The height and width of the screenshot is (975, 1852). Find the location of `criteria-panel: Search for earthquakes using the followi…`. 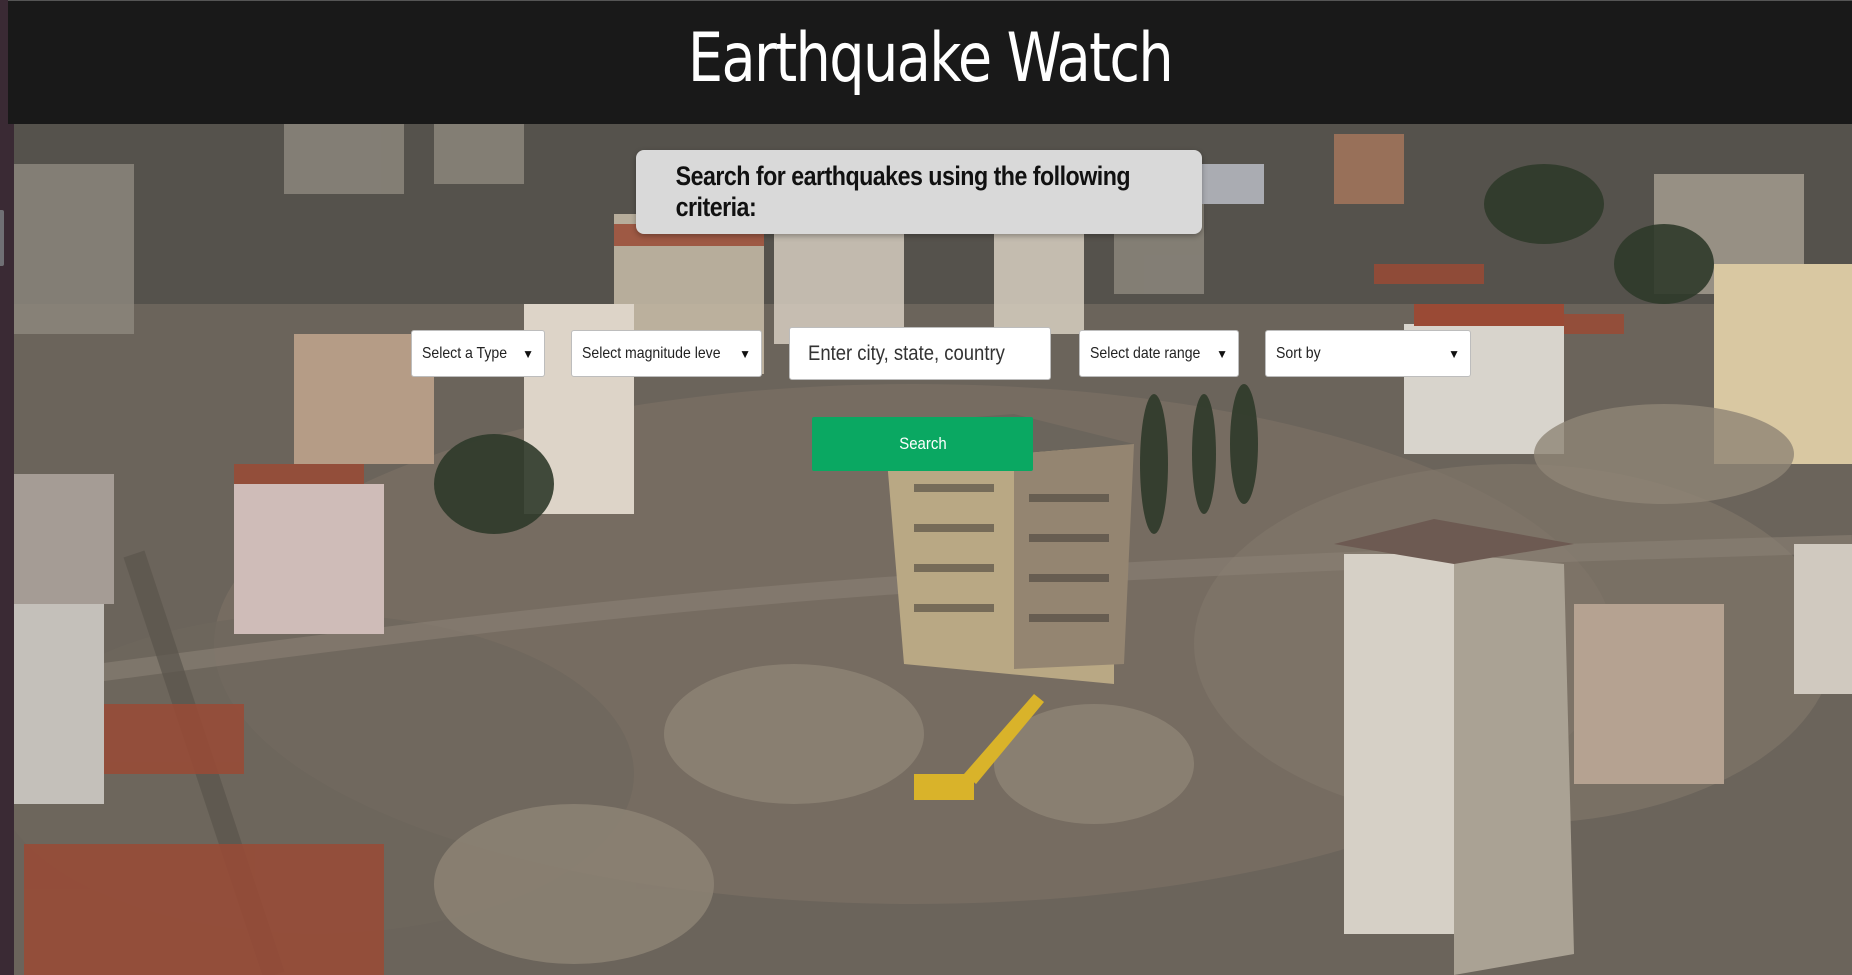

criteria-panel: Search for earthquakes using the followi… is located at coordinates (919, 192).